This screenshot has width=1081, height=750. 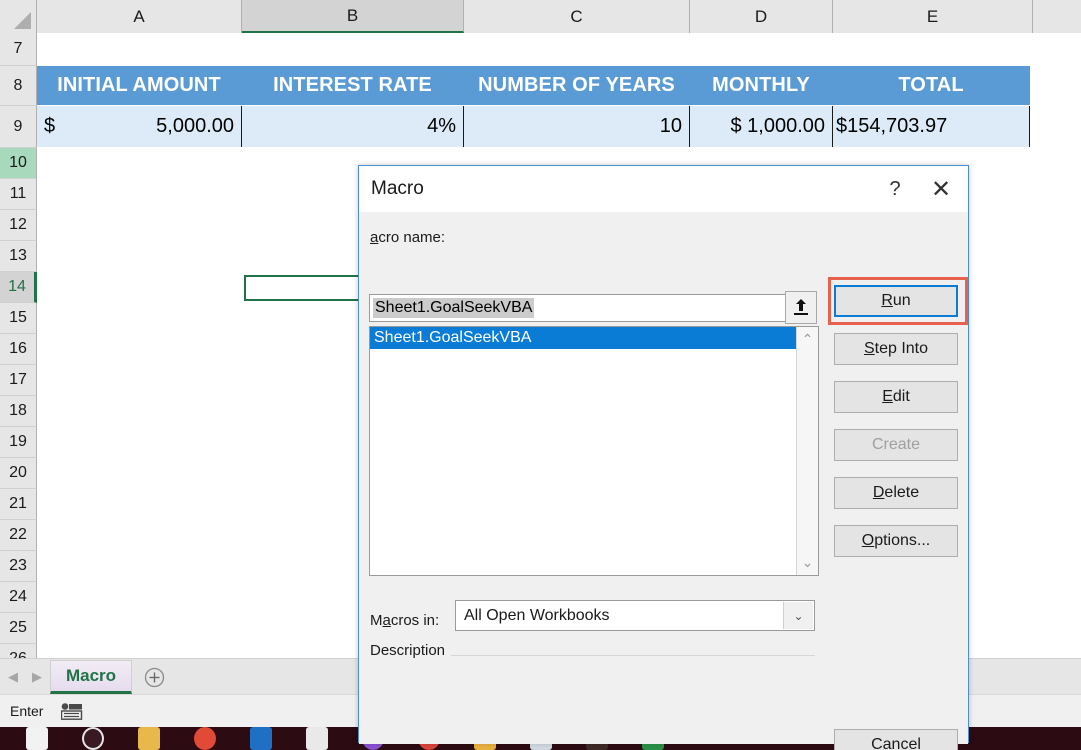 What do you see at coordinates (18, 411) in the screenshot?
I see `row-header-18: 18` at bounding box center [18, 411].